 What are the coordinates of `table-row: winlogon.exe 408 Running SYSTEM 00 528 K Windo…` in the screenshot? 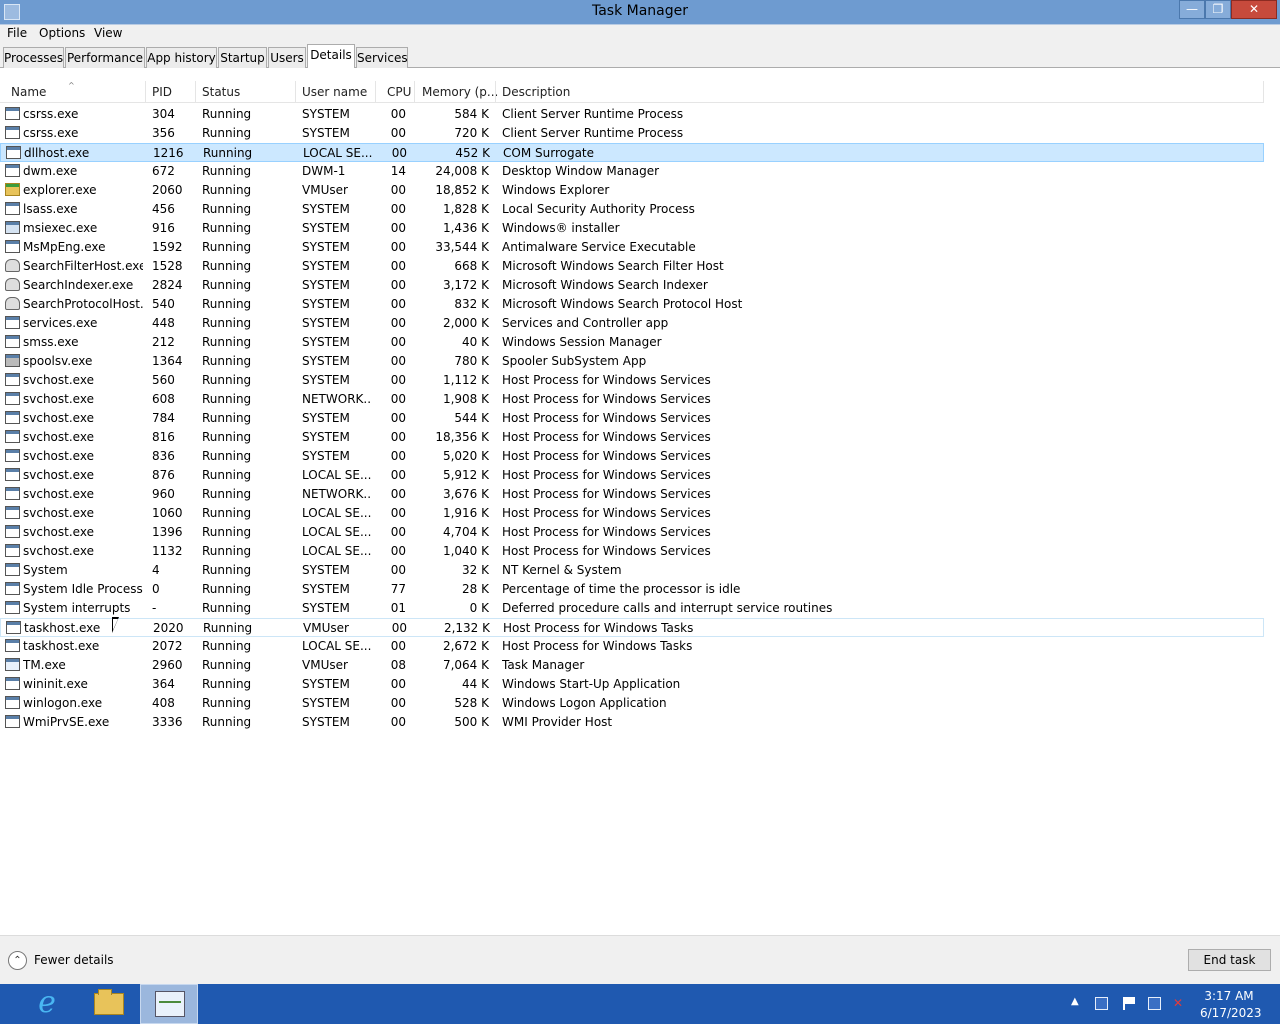 It's located at (632, 703).